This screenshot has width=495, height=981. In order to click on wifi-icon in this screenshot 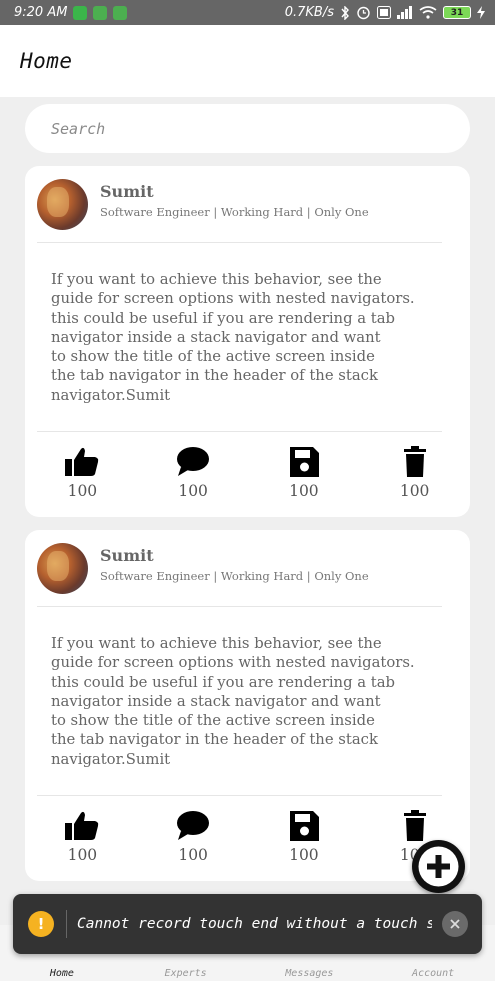, I will do `click(428, 12)`.